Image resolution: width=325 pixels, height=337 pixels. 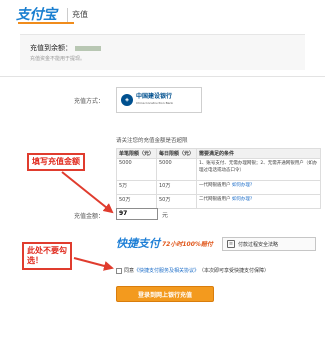 I want to click on checkbox-callout: 此处不要勾选！, so click(x=47, y=256).